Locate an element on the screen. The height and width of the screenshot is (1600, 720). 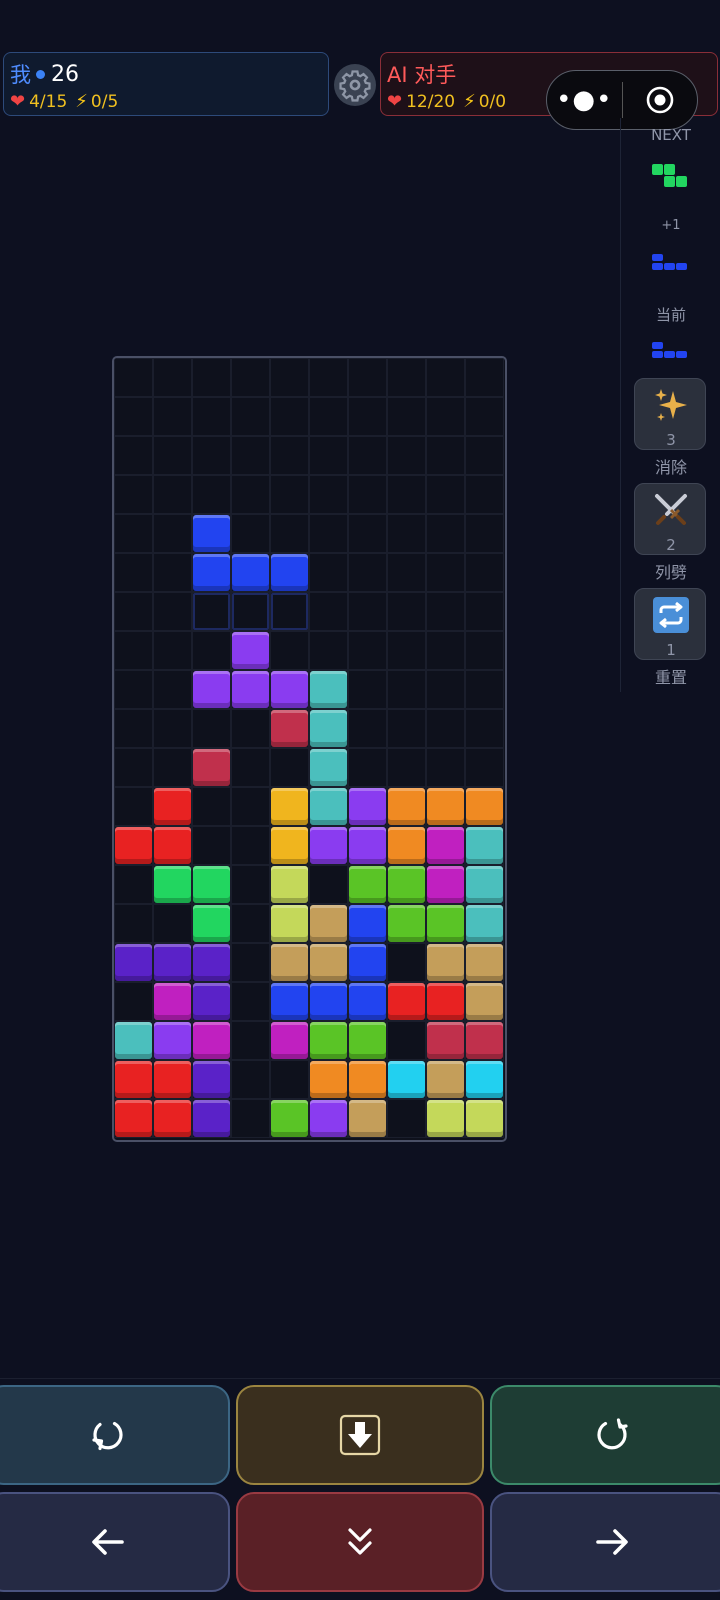
close-miniprogram-button is located at coordinates (660, 100).